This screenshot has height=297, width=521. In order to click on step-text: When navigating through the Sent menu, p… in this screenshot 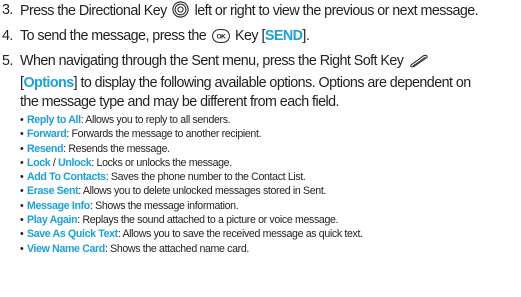, I will do `click(212, 61)`.